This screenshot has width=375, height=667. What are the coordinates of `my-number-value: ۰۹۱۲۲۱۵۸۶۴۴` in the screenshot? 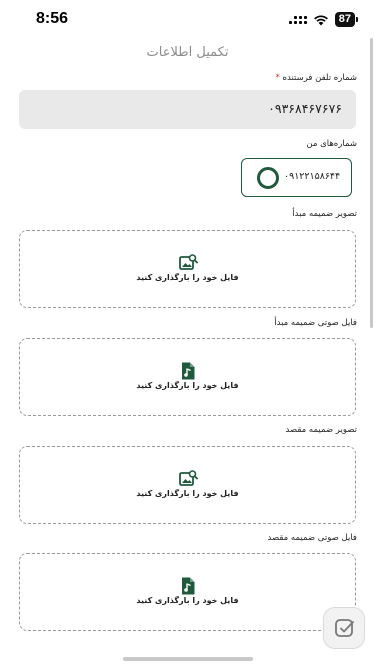 It's located at (312, 176).